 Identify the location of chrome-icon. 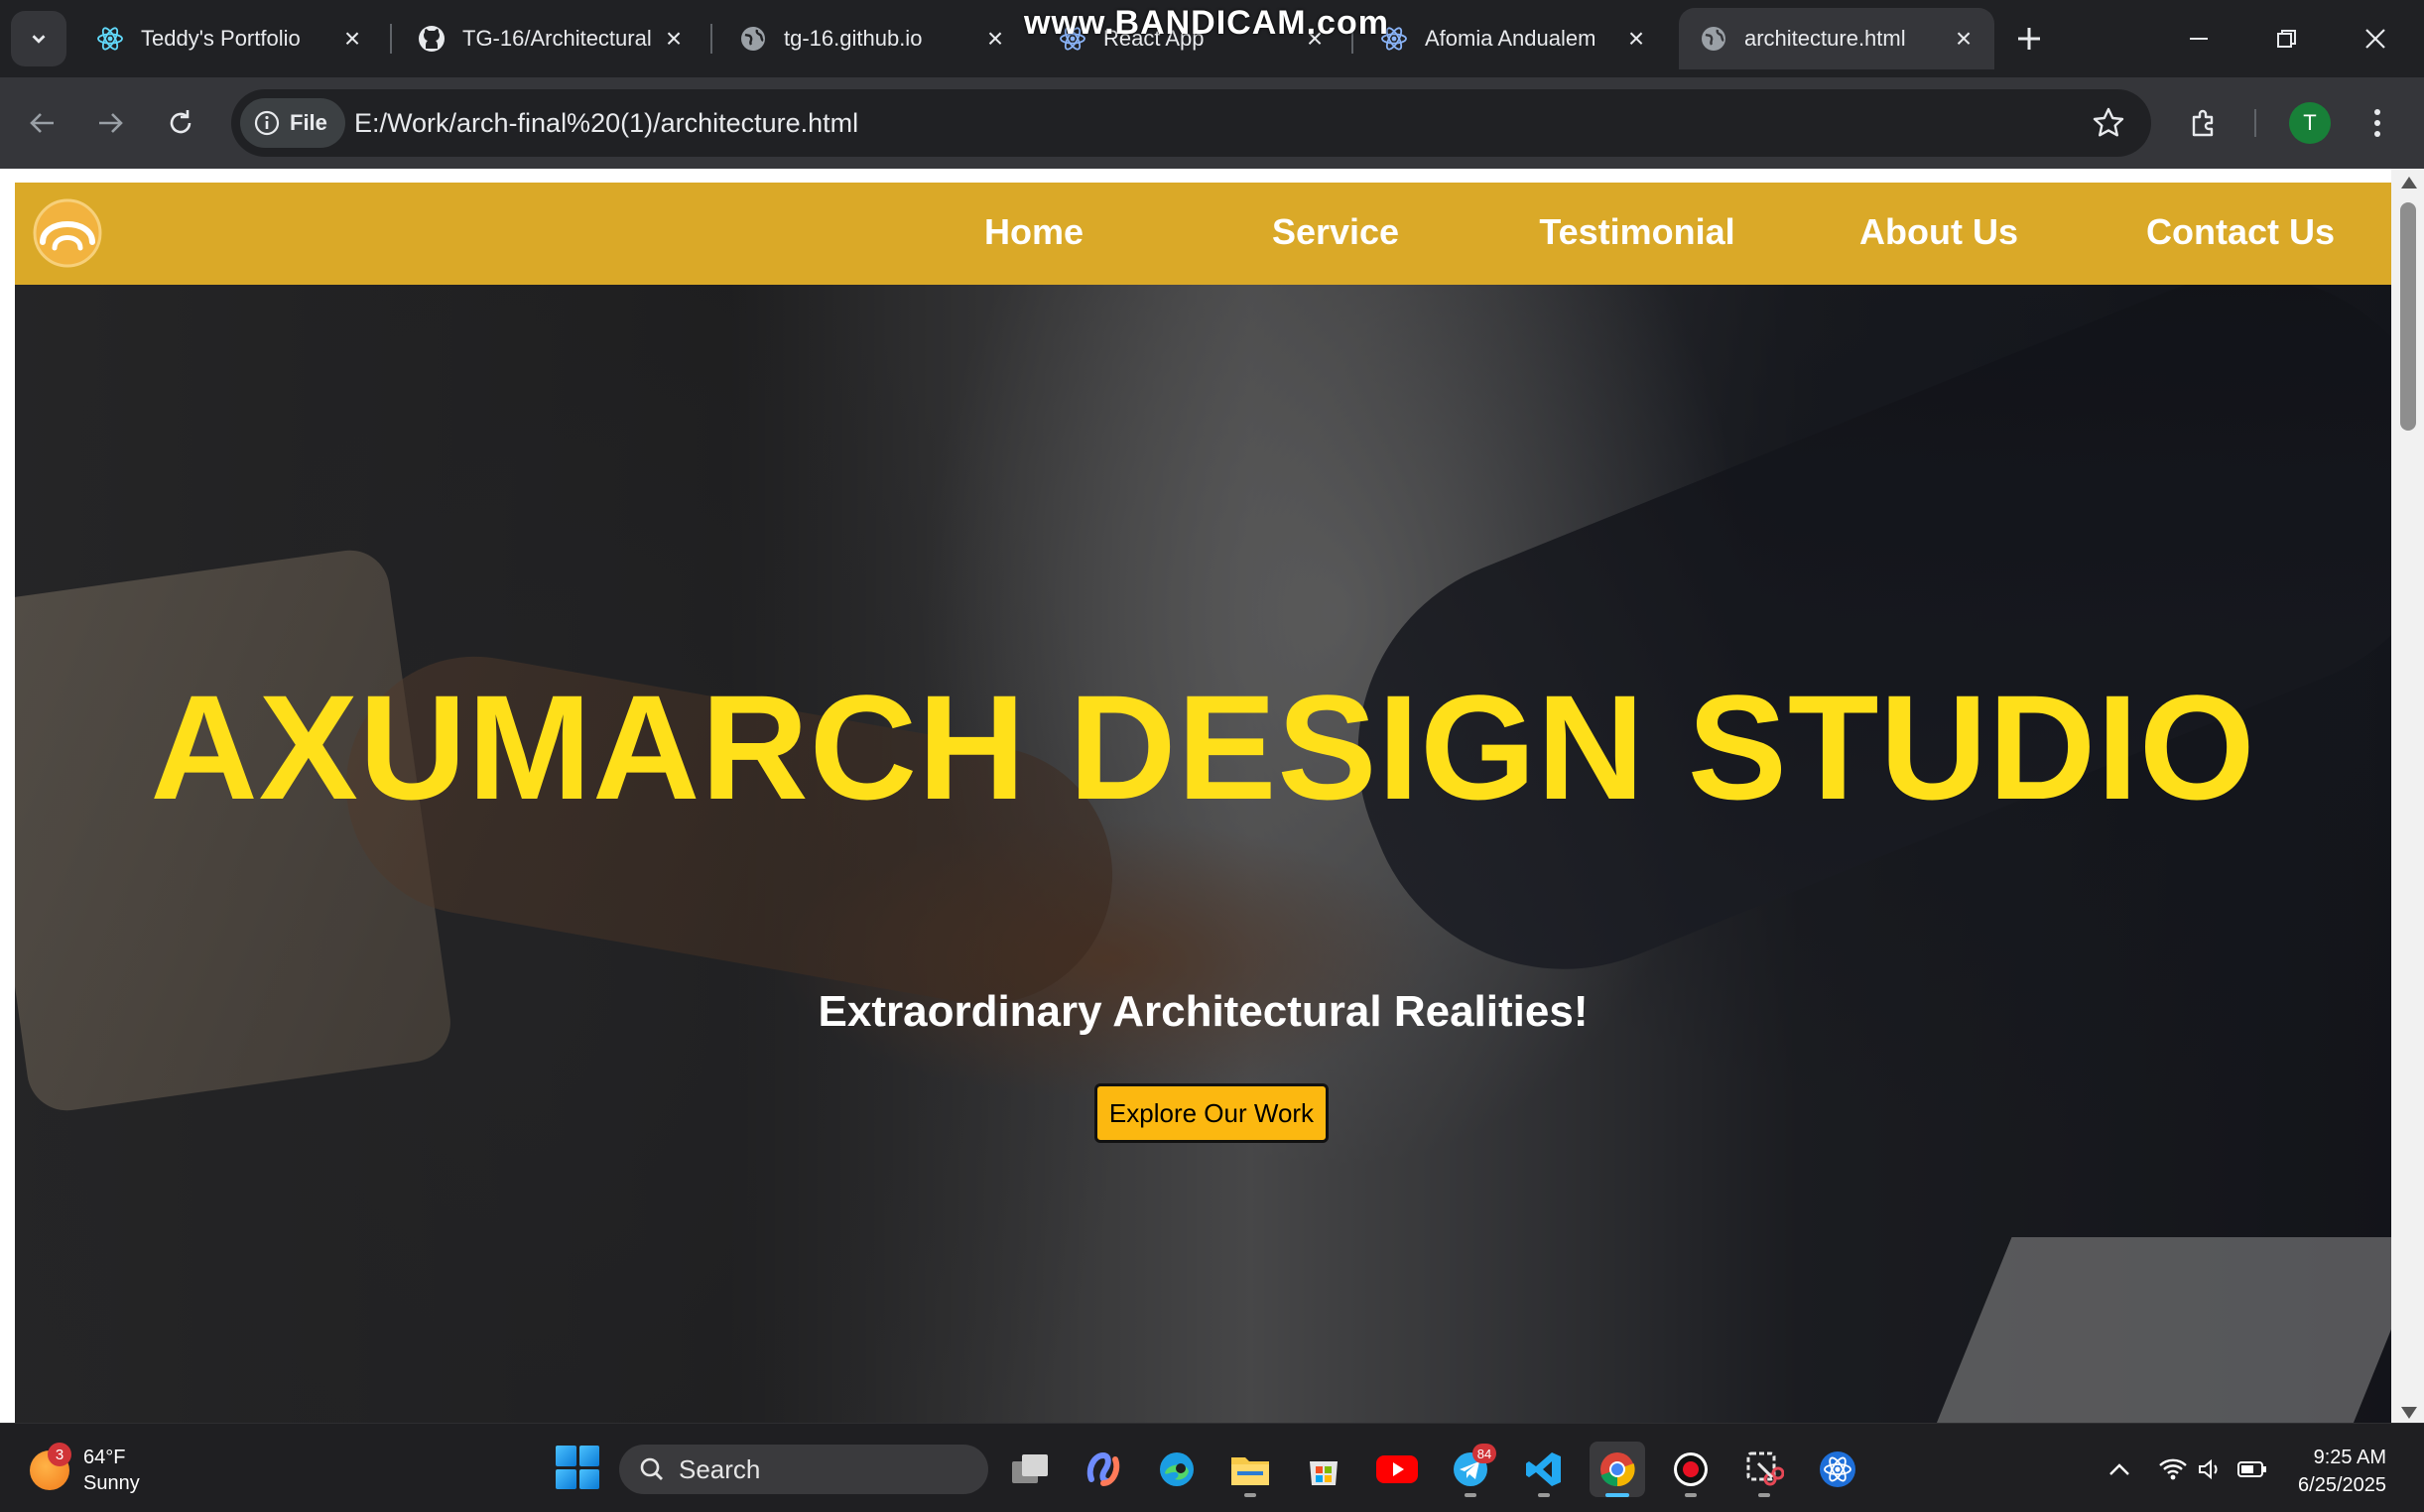
(1617, 1469).